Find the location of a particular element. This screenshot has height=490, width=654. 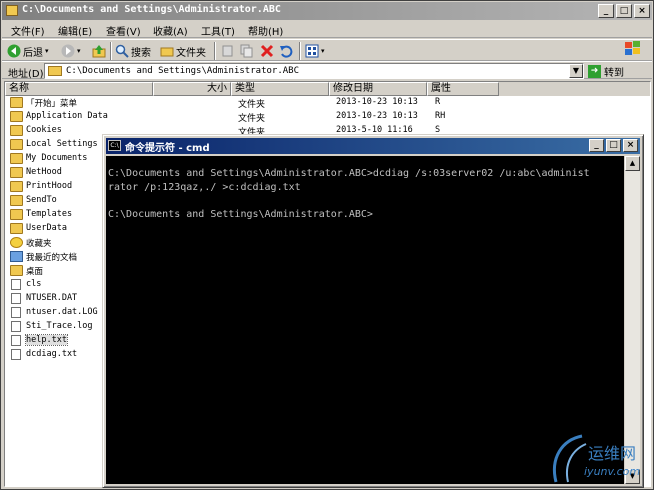

file-name: NetHood is located at coordinates (44, 172).